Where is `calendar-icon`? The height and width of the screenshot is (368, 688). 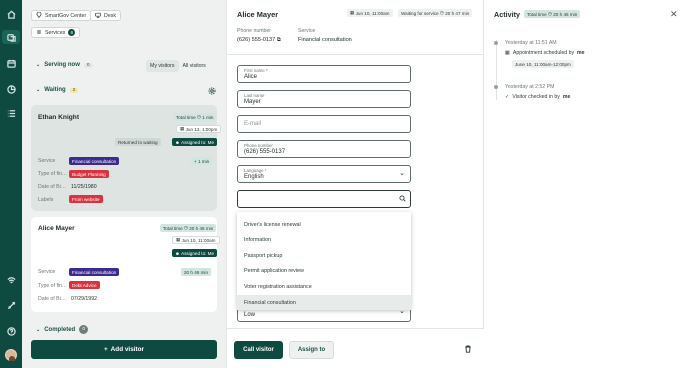
calendar-icon is located at coordinates (11, 63).